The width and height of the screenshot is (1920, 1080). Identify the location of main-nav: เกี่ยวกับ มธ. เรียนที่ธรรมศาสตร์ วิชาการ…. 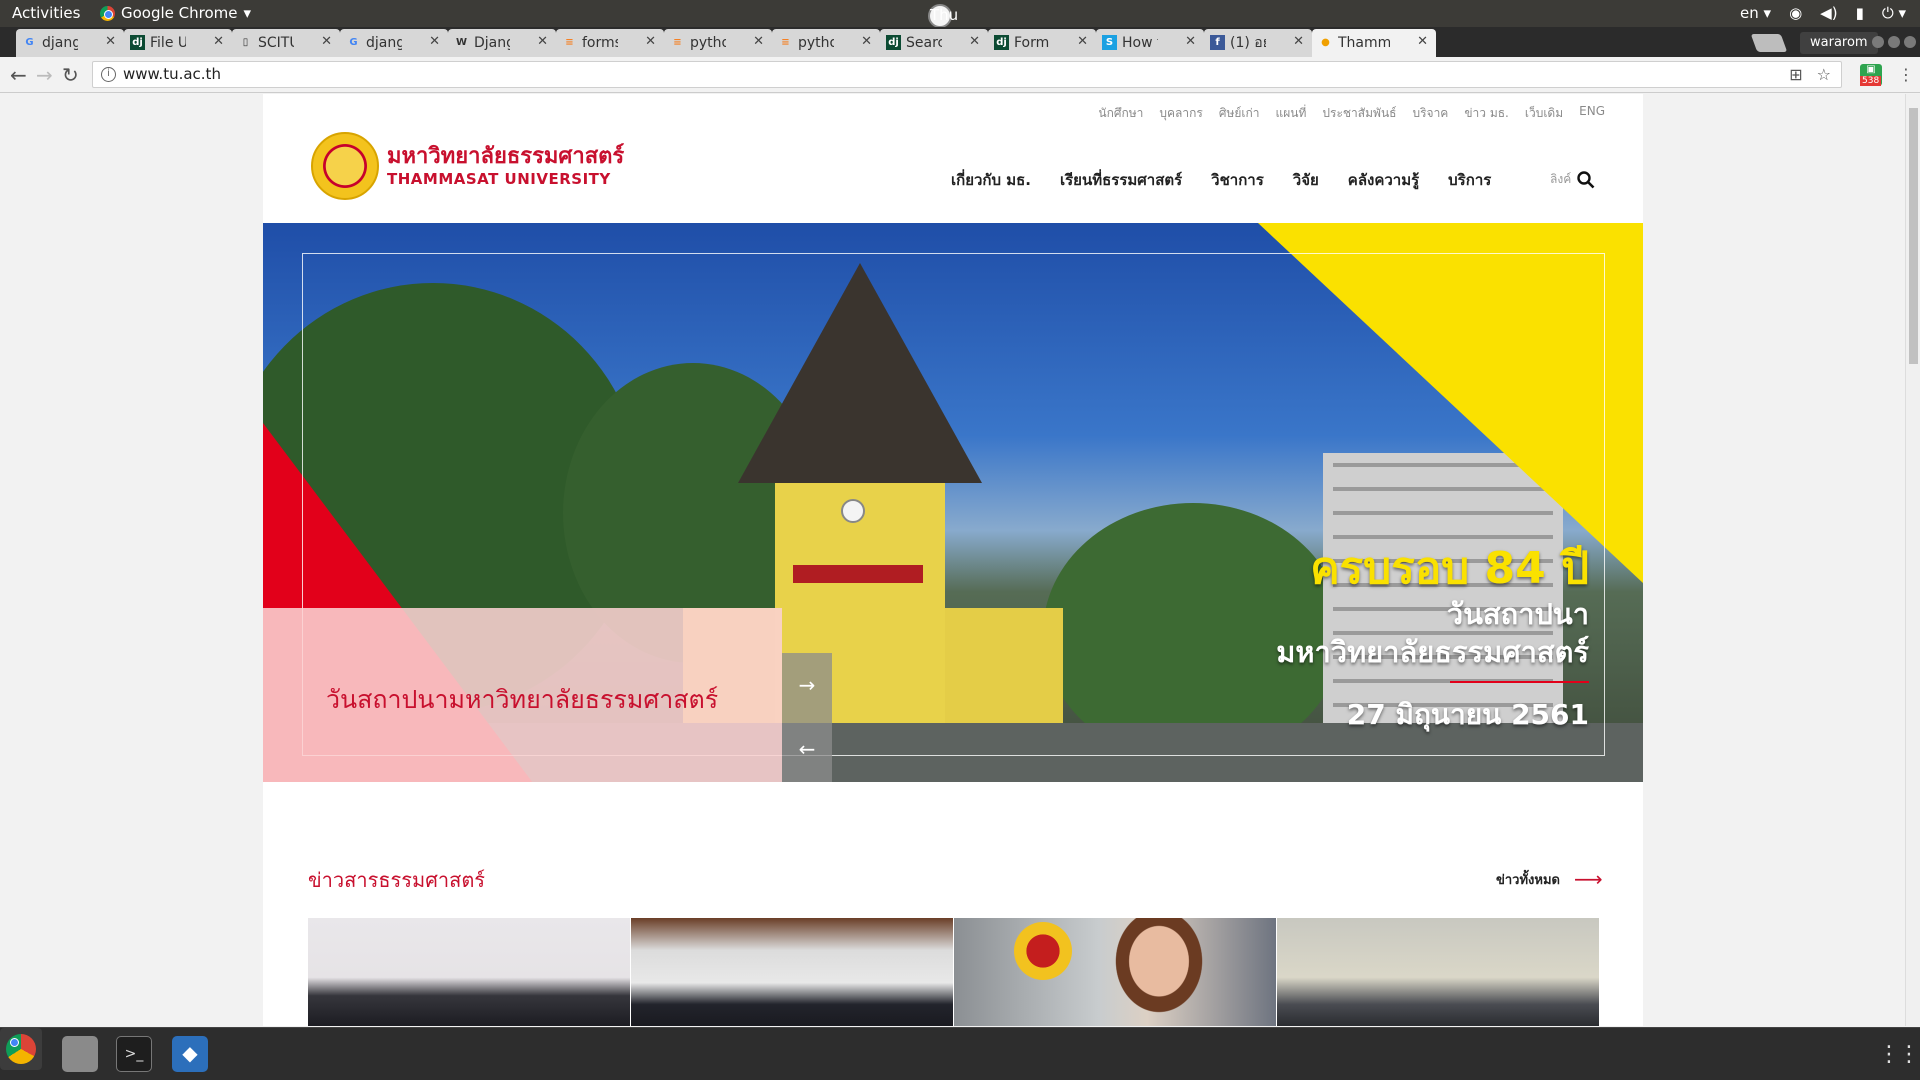
(1221, 180).